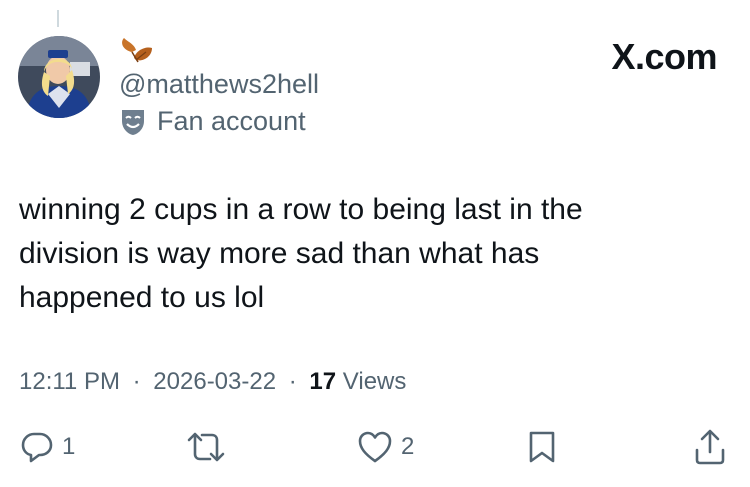 This screenshot has width=750, height=487. I want to click on brand-logo-text: X.com, so click(664, 56).